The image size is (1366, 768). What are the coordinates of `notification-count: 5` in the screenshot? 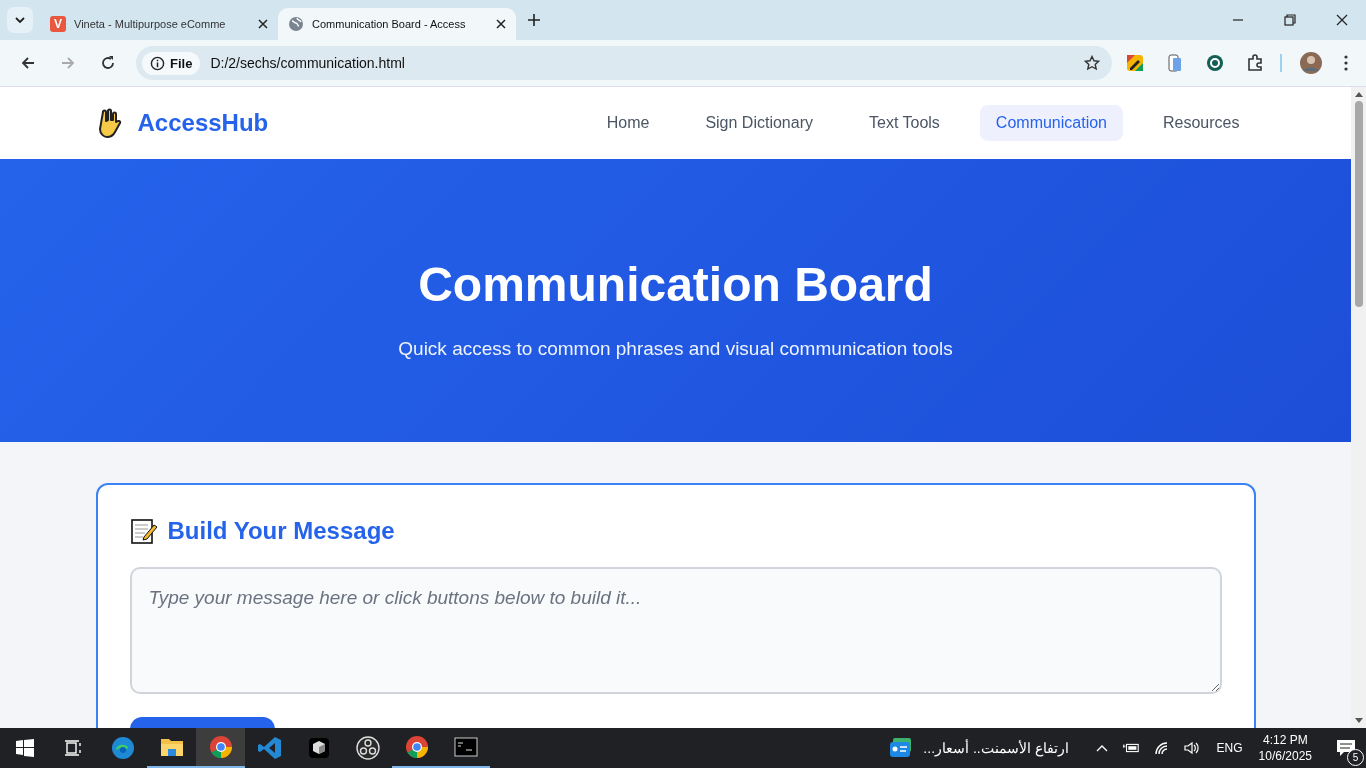 It's located at (1355, 757).